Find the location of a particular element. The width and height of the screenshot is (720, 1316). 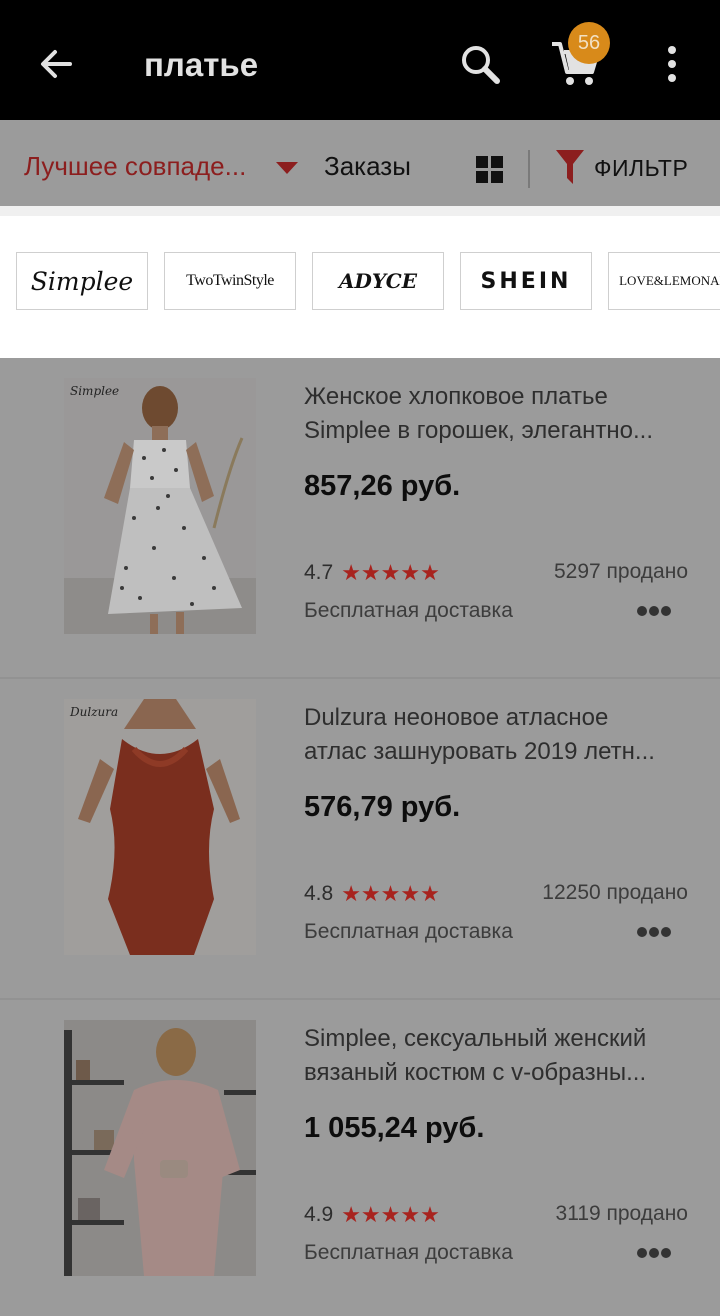

brand-label: TwoTwinStyle is located at coordinates (230, 280).